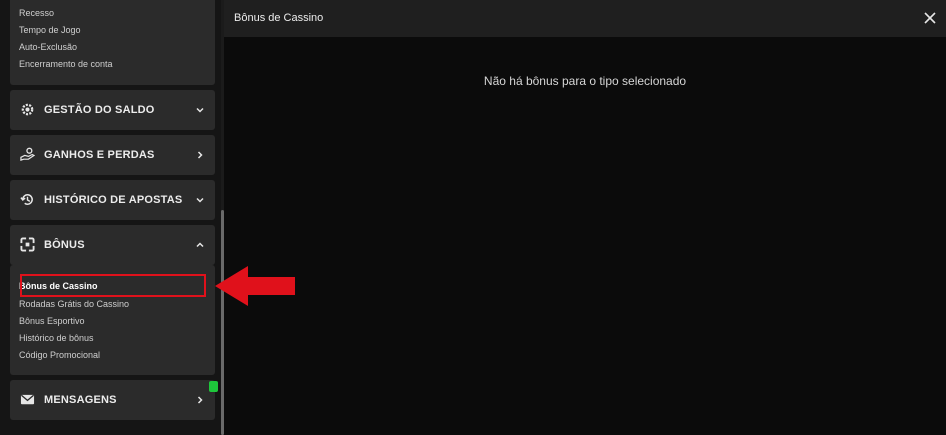 This screenshot has width=946, height=435. What do you see at coordinates (255, 286) in the screenshot?
I see `arrow-left-icon` at bounding box center [255, 286].